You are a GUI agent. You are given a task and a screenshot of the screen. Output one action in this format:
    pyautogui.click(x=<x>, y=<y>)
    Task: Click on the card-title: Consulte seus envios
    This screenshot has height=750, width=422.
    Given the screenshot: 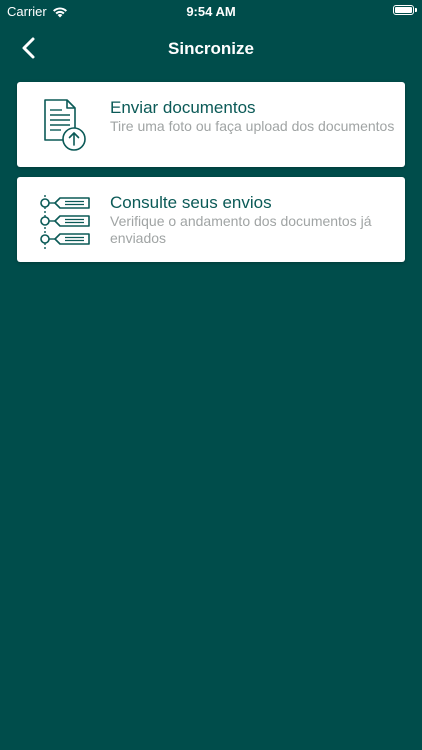 What is the action you would take?
    pyautogui.click(x=191, y=202)
    